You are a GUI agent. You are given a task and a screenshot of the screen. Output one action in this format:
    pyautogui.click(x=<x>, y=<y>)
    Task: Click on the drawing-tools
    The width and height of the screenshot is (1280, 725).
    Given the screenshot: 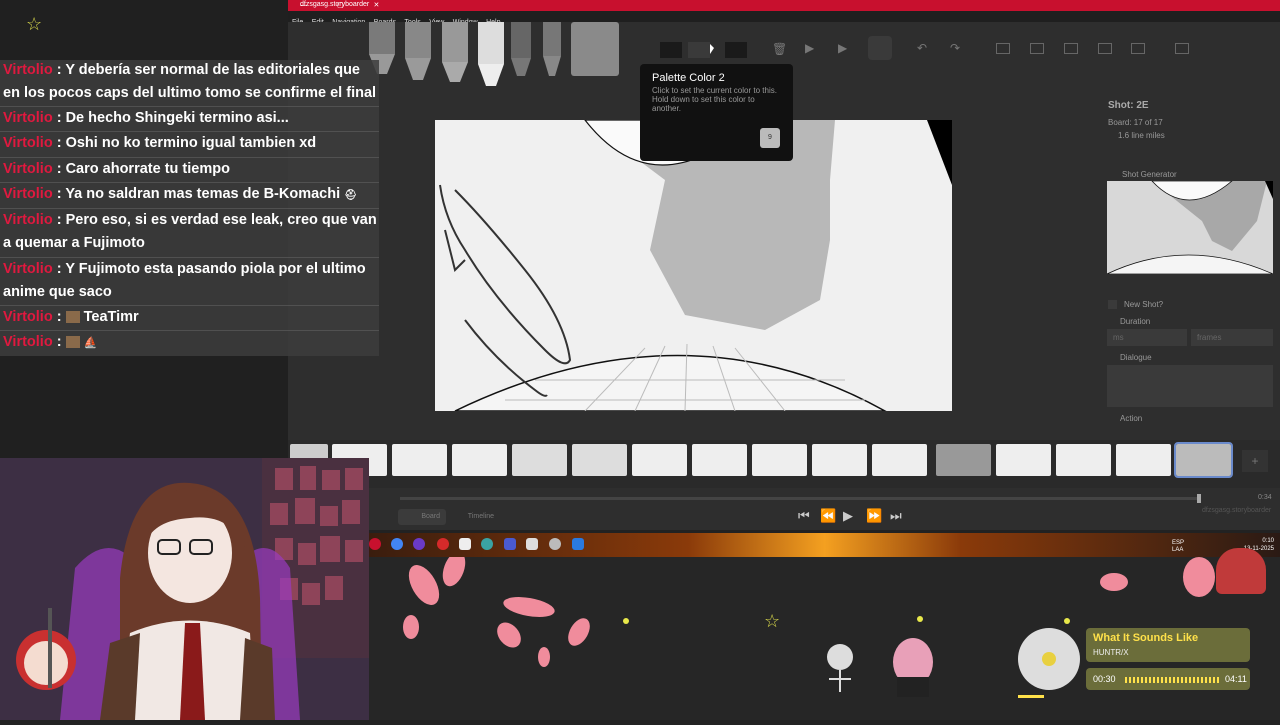 What is the action you would take?
    pyautogui.click(x=495, y=56)
    